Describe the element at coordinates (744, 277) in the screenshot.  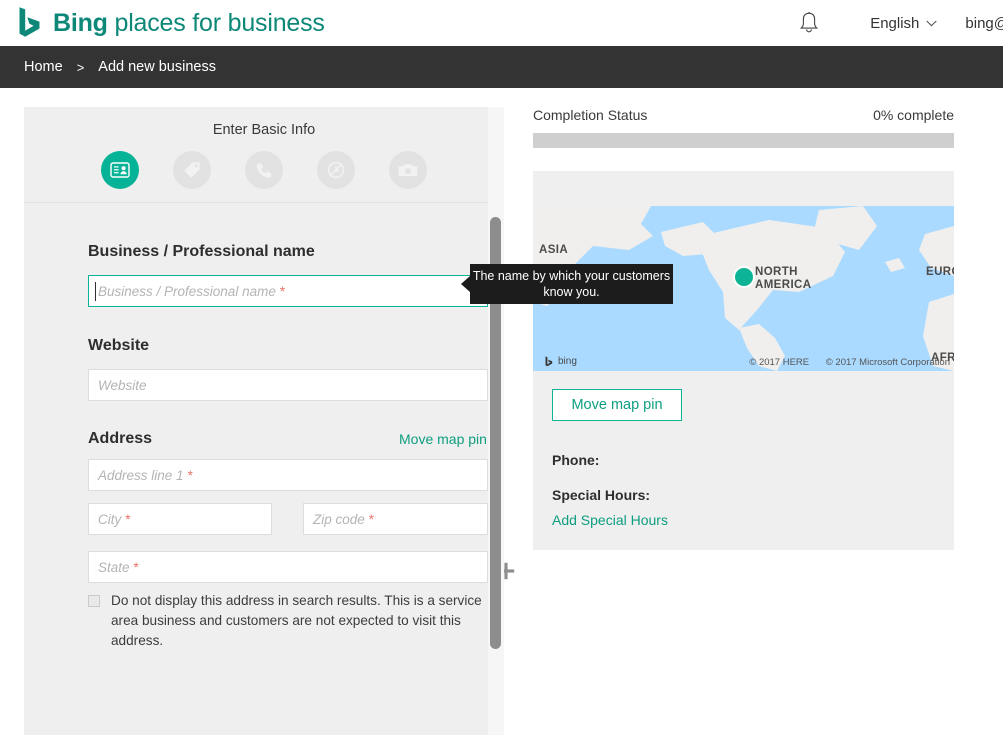
I see `map-pin-marker` at that location.